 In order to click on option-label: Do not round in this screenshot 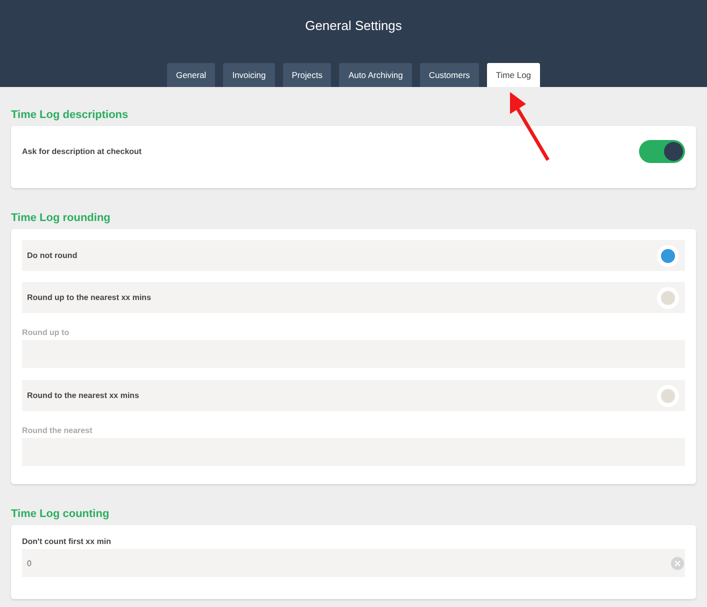, I will do `click(52, 255)`.